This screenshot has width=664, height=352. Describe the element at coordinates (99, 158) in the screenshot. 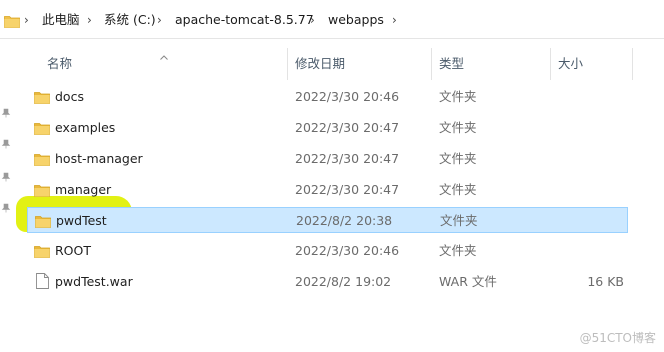

I see `file-name: host-manager` at that location.